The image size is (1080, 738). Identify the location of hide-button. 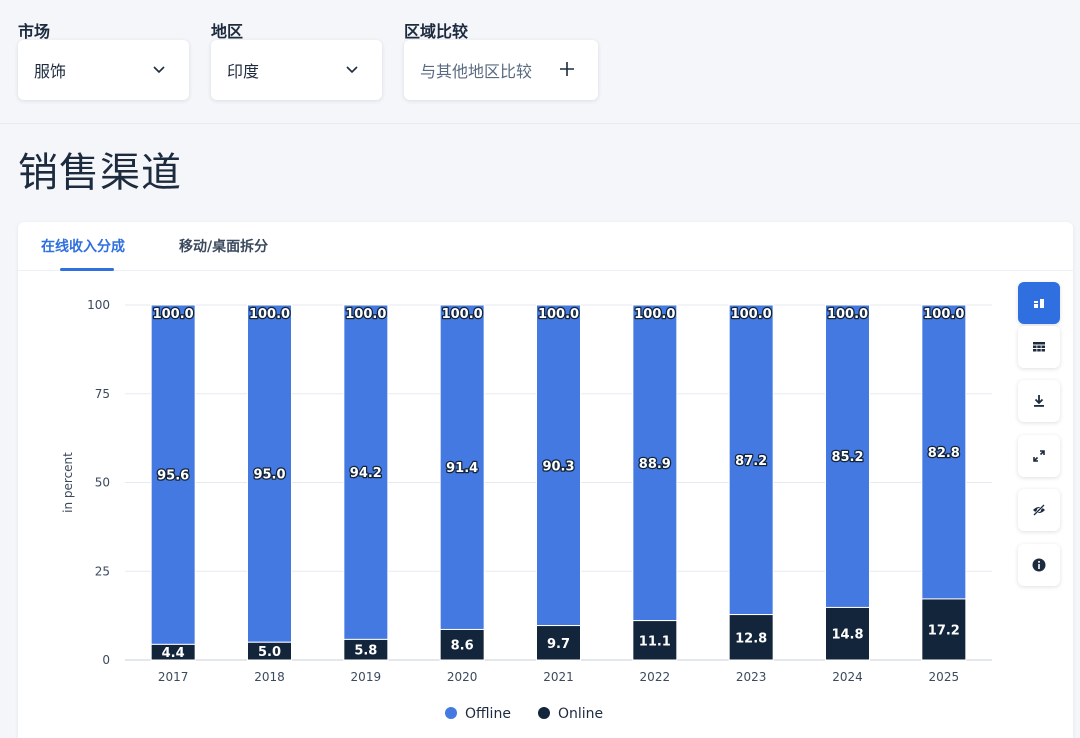
(1039, 510).